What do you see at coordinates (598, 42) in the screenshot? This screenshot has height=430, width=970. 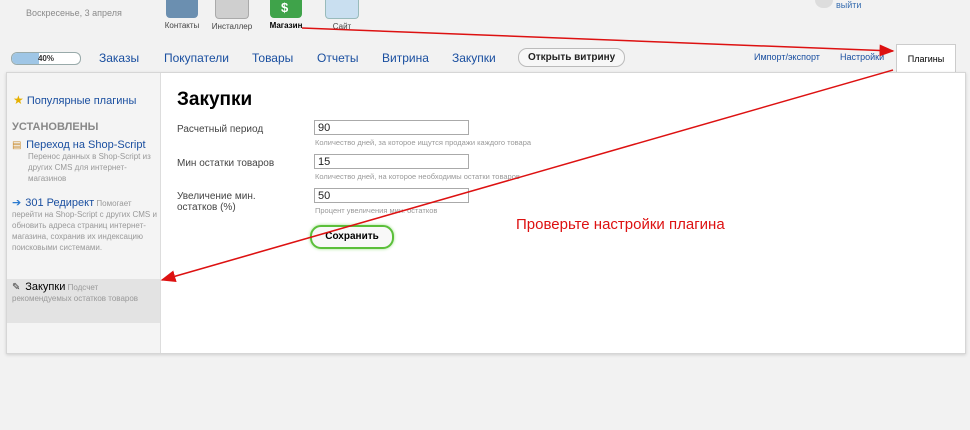 I see `arrow-to-plugins-tab` at bounding box center [598, 42].